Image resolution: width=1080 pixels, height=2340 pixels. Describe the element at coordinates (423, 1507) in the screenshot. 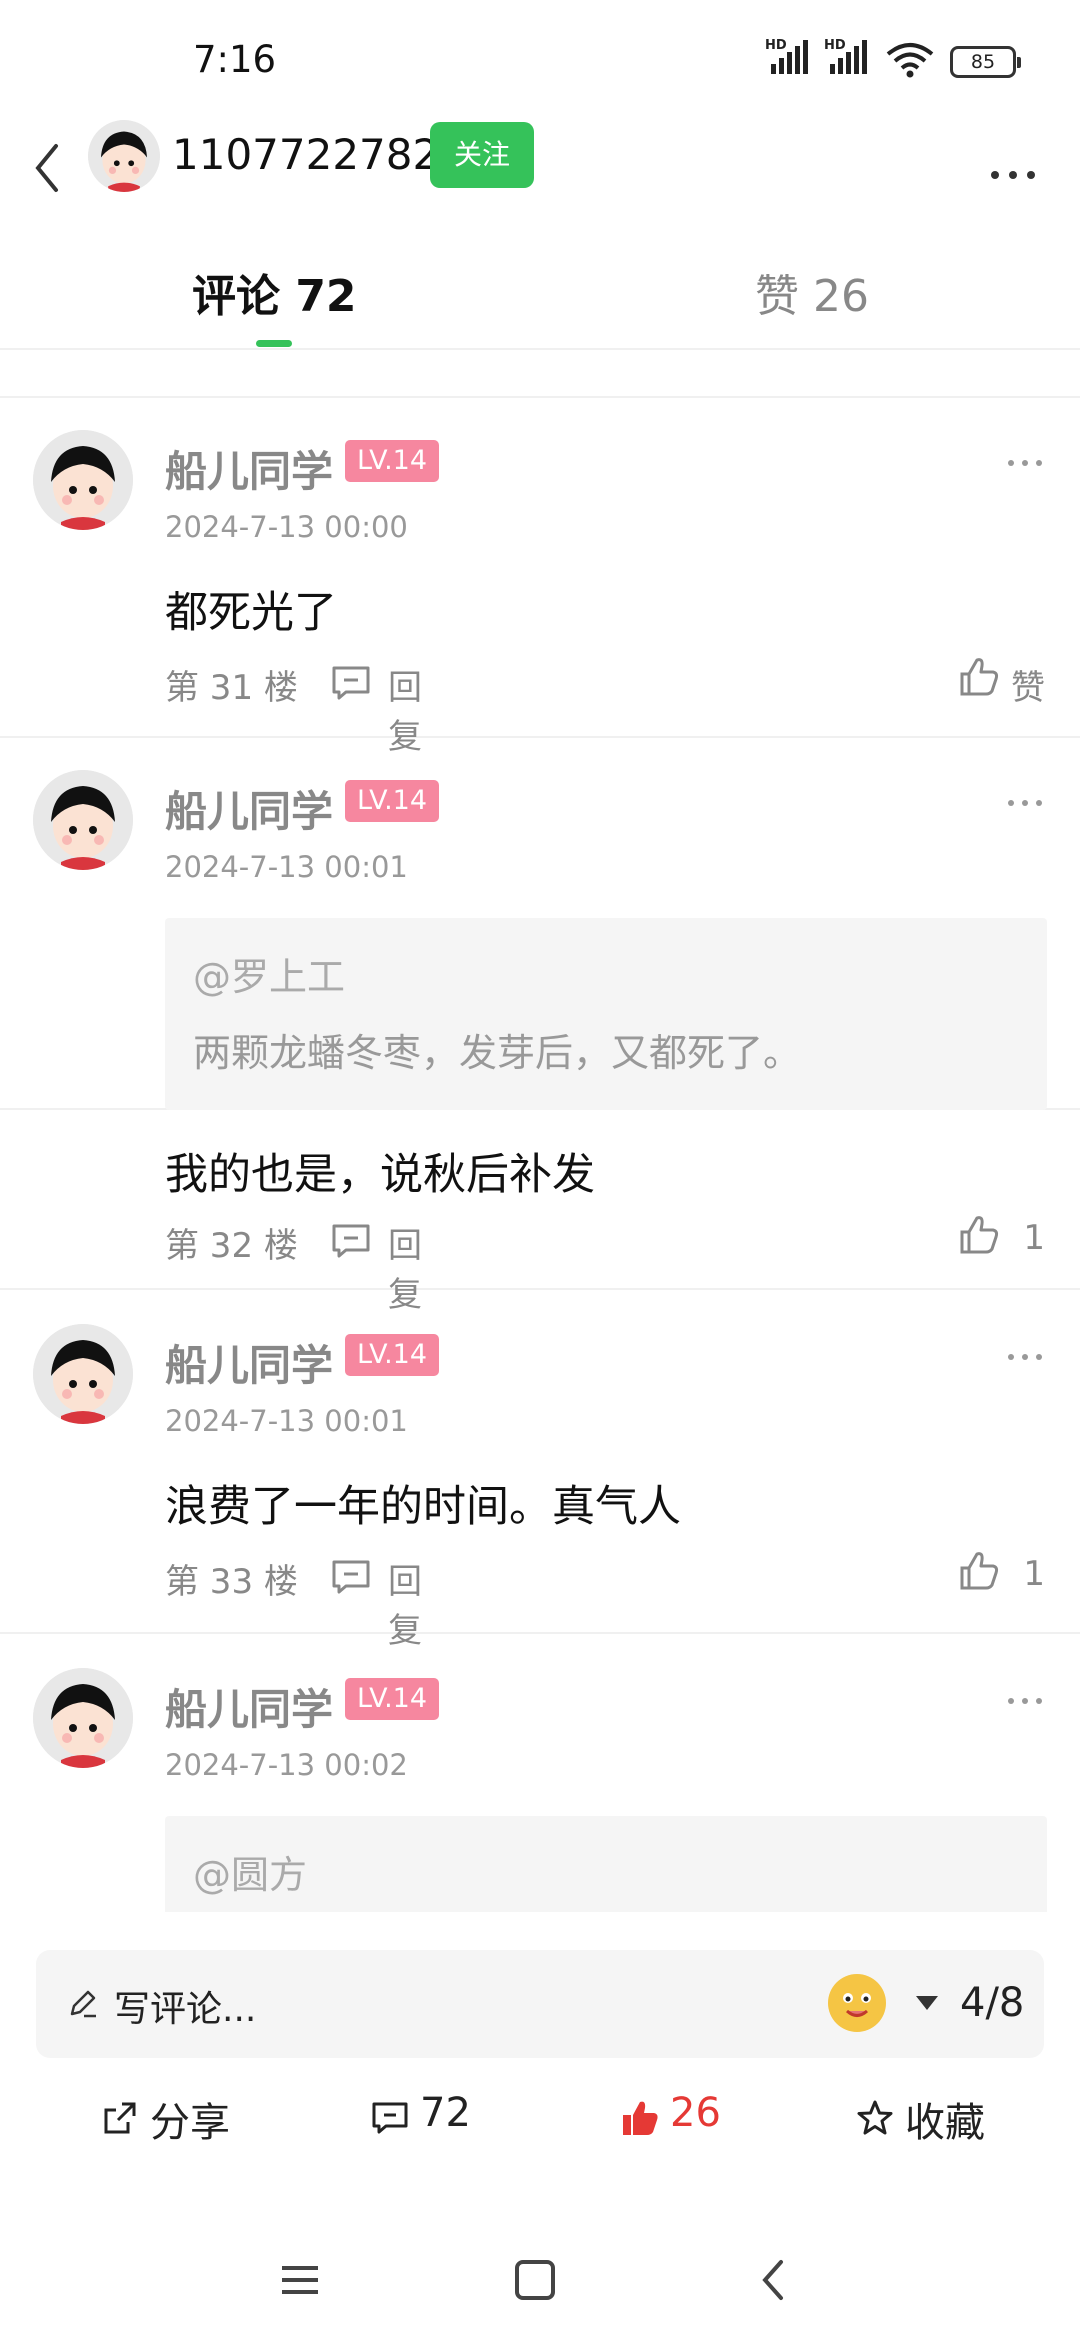

I see `comment-text: 浪费了一年的时间。真气人` at that location.